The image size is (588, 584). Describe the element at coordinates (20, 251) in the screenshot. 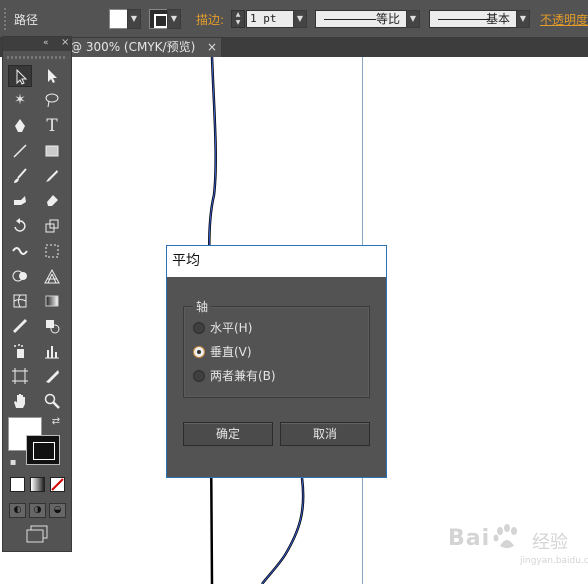

I see `width-tool-icon` at that location.